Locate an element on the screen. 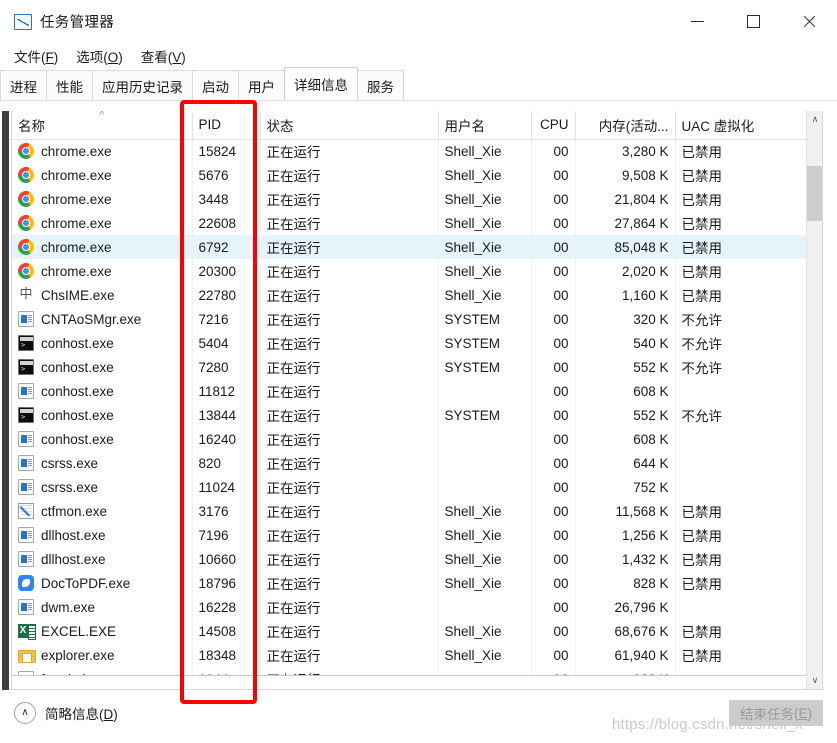  cell-memory: 552 K is located at coordinates (625, 367).